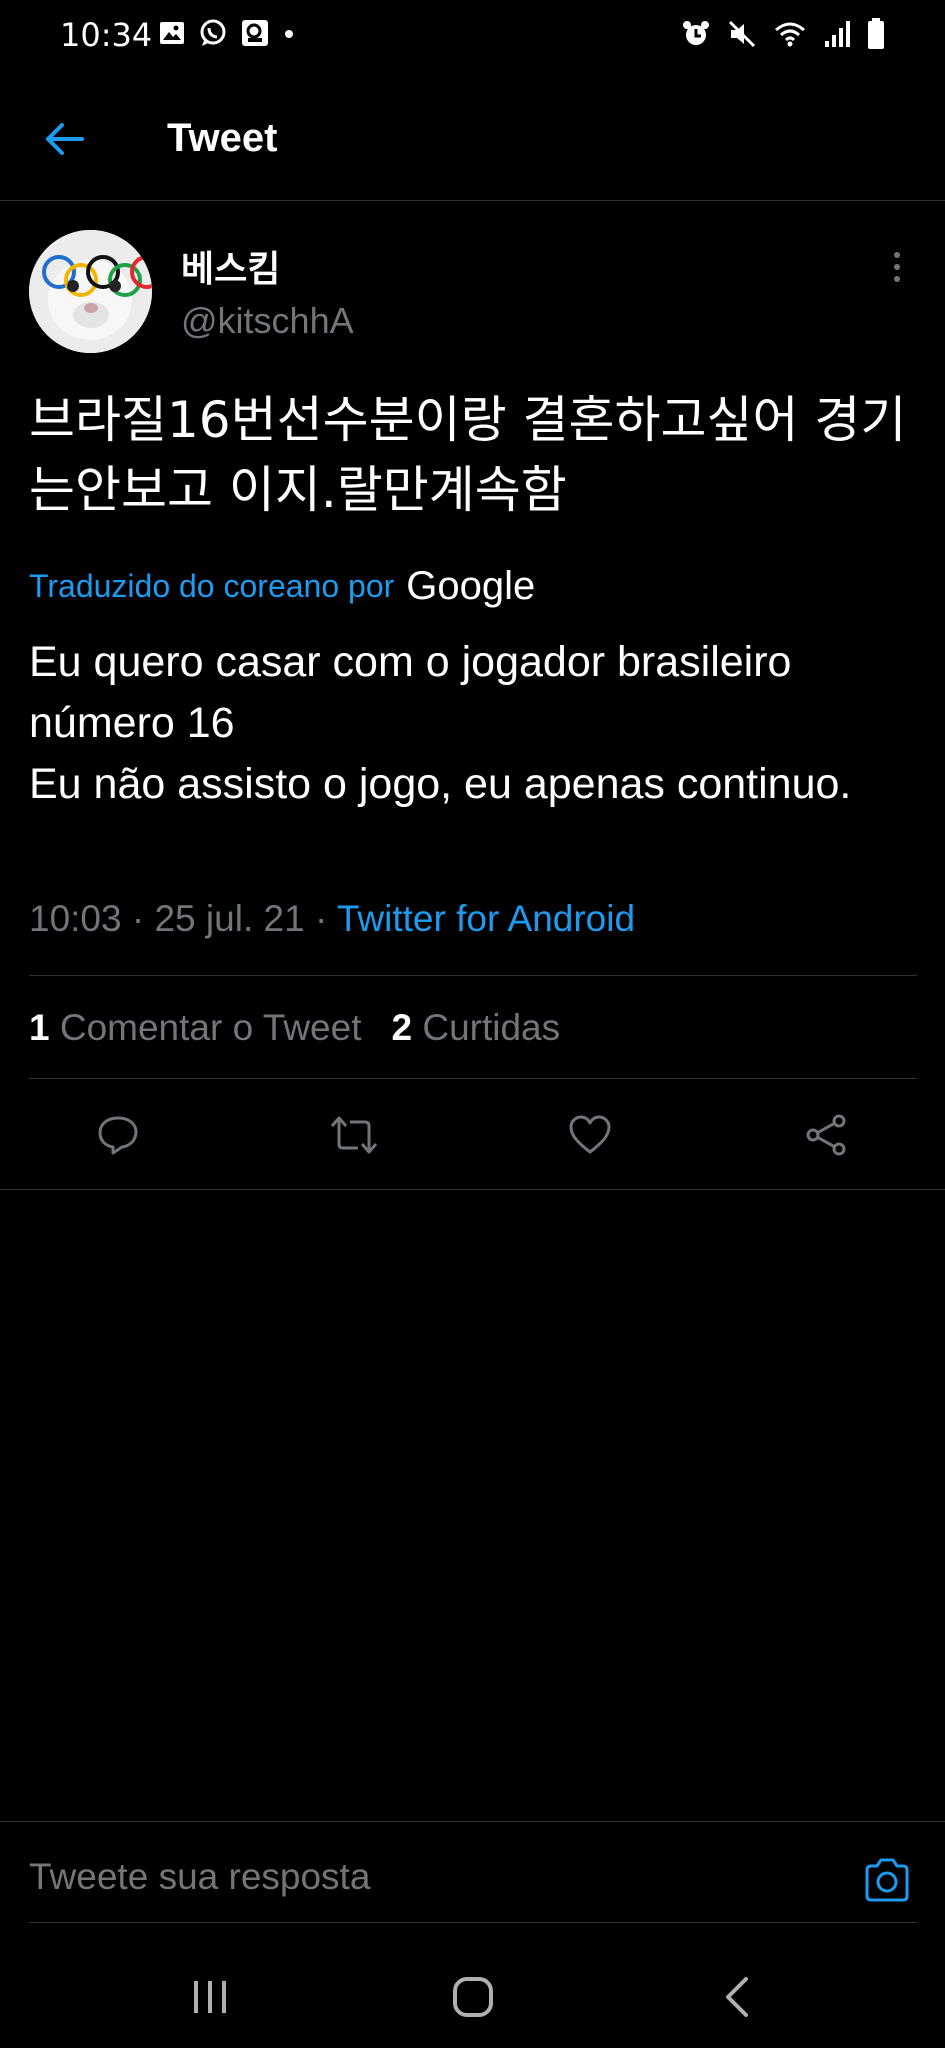 The height and width of the screenshot is (2048, 945). Describe the element at coordinates (473, 1922) in the screenshot. I see `reply-bottom-divider` at that location.